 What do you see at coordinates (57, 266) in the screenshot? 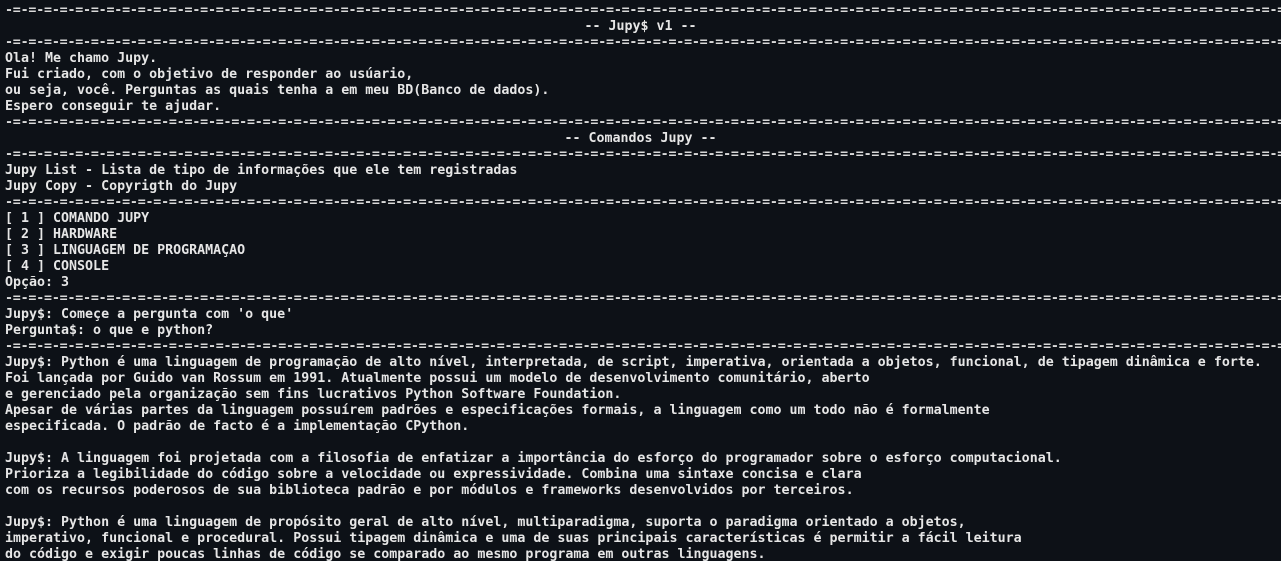
I see `menu-item: [ 4 ] CONSOLE` at bounding box center [57, 266].